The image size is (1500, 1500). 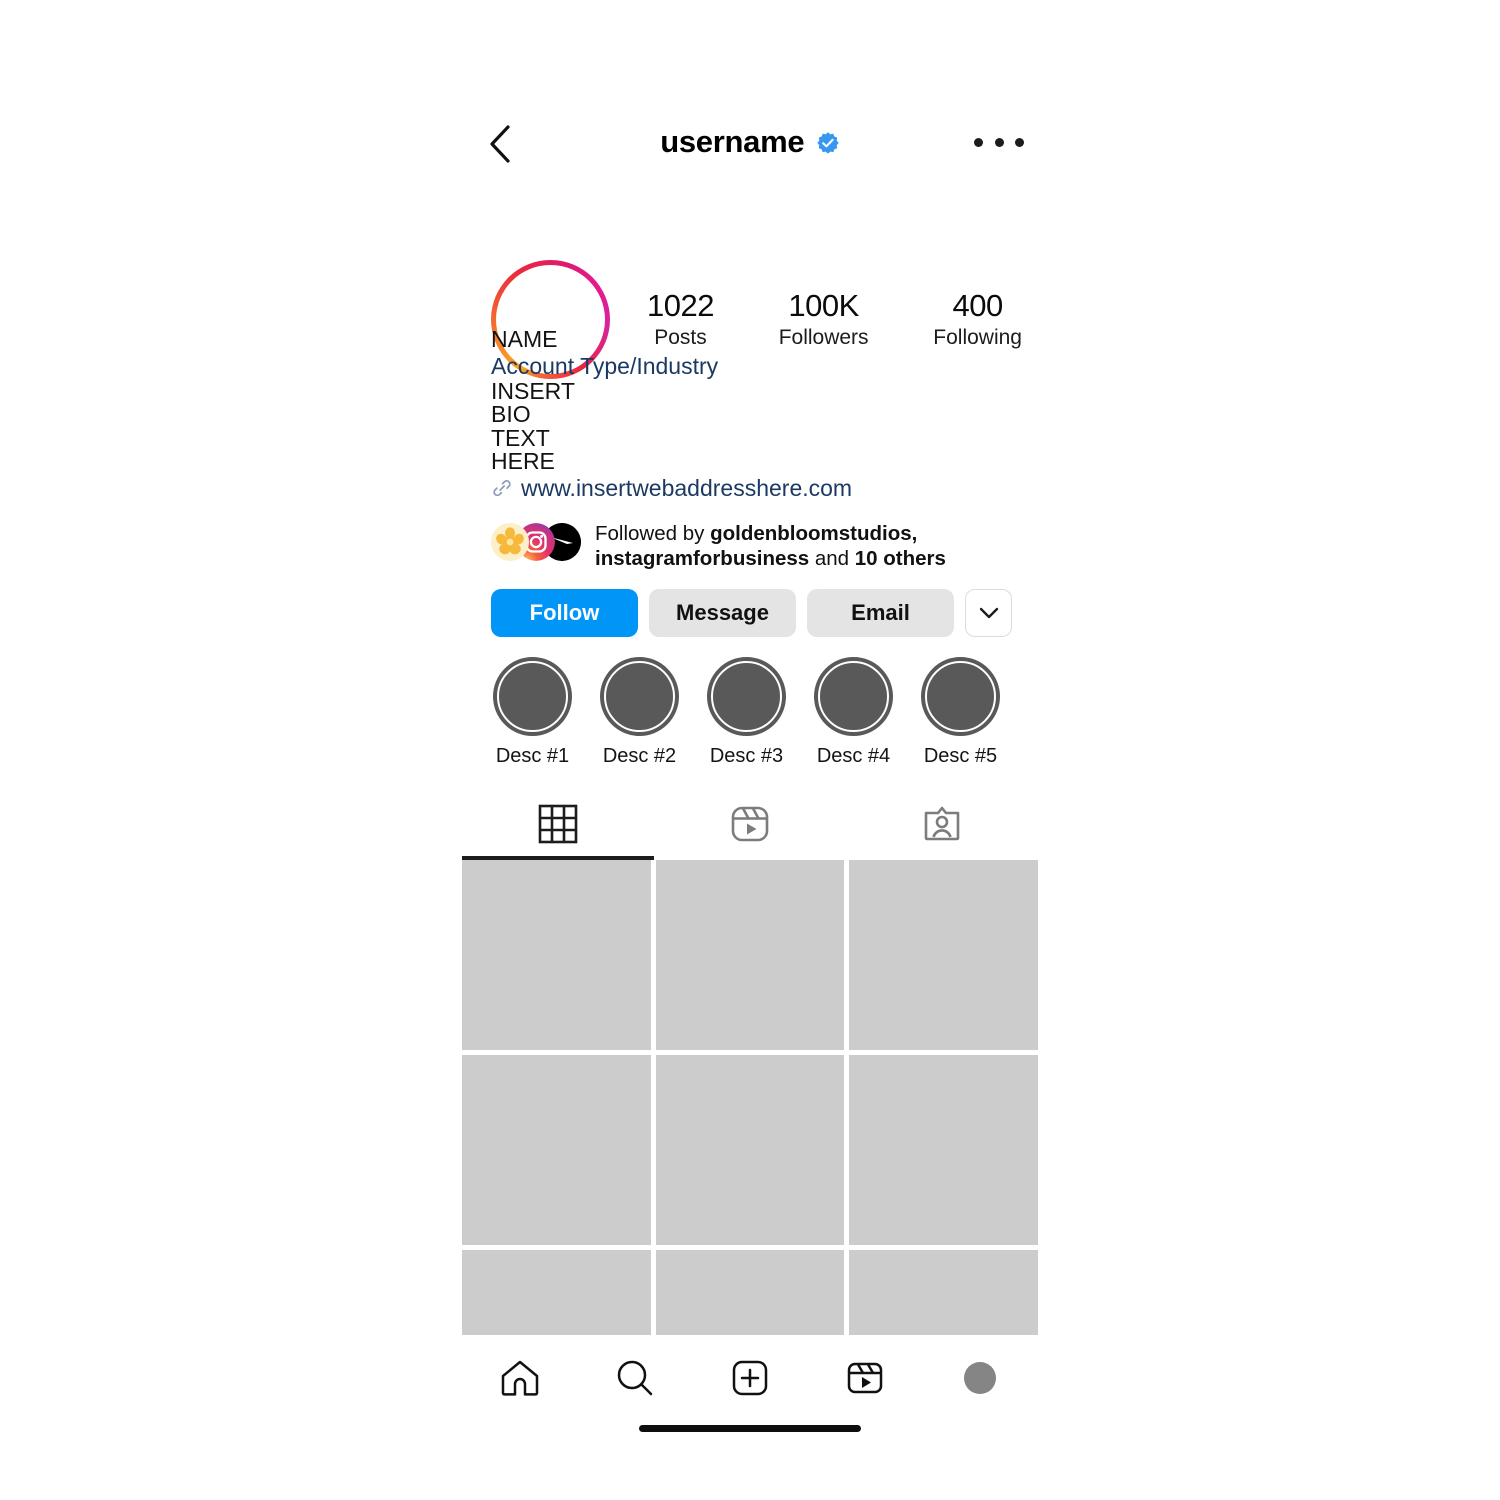 I want to click on posts-grid-partial-row, so click(x=750, y=1293).